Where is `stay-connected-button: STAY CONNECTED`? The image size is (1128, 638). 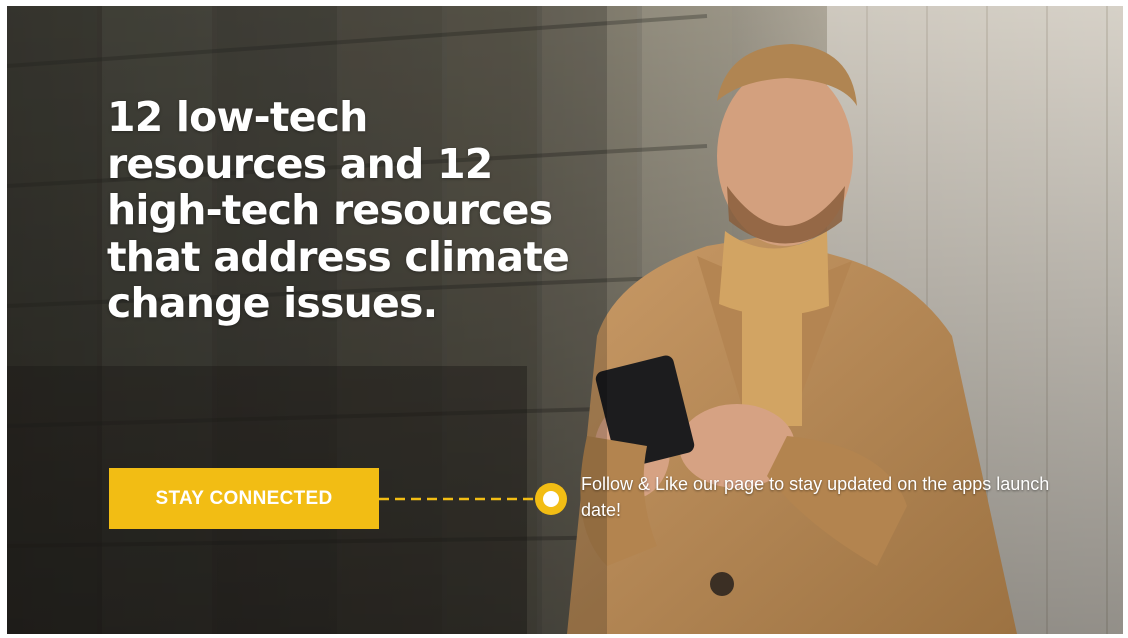 stay-connected-button: STAY CONNECTED is located at coordinates (244, 498).